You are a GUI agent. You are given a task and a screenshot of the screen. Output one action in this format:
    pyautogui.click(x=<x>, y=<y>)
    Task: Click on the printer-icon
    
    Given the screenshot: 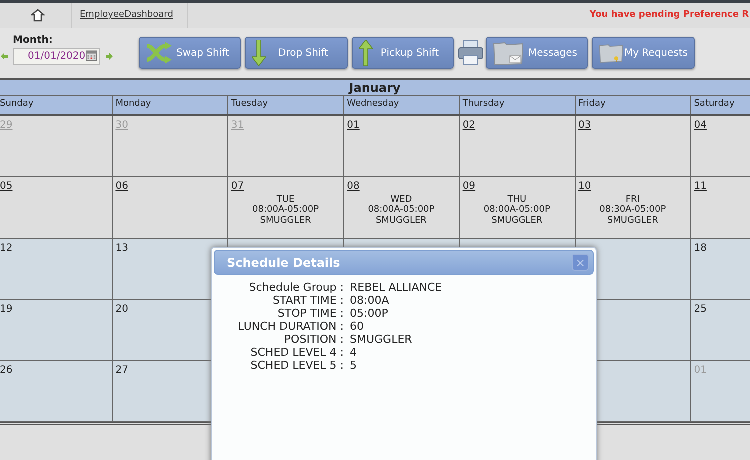 What is the action you would take?
    pyautogui.click(x=471, y=53)
    